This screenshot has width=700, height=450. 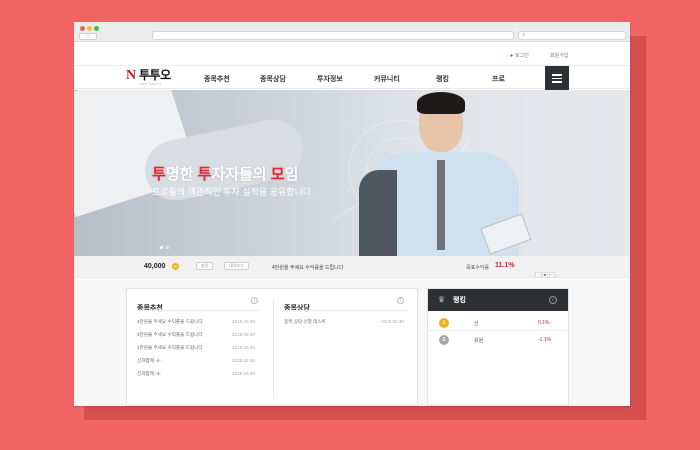 What do you see at coordinates (476, 324) in the screenshot?
I see `rank-name: 신` at bounding box center [476, 324].